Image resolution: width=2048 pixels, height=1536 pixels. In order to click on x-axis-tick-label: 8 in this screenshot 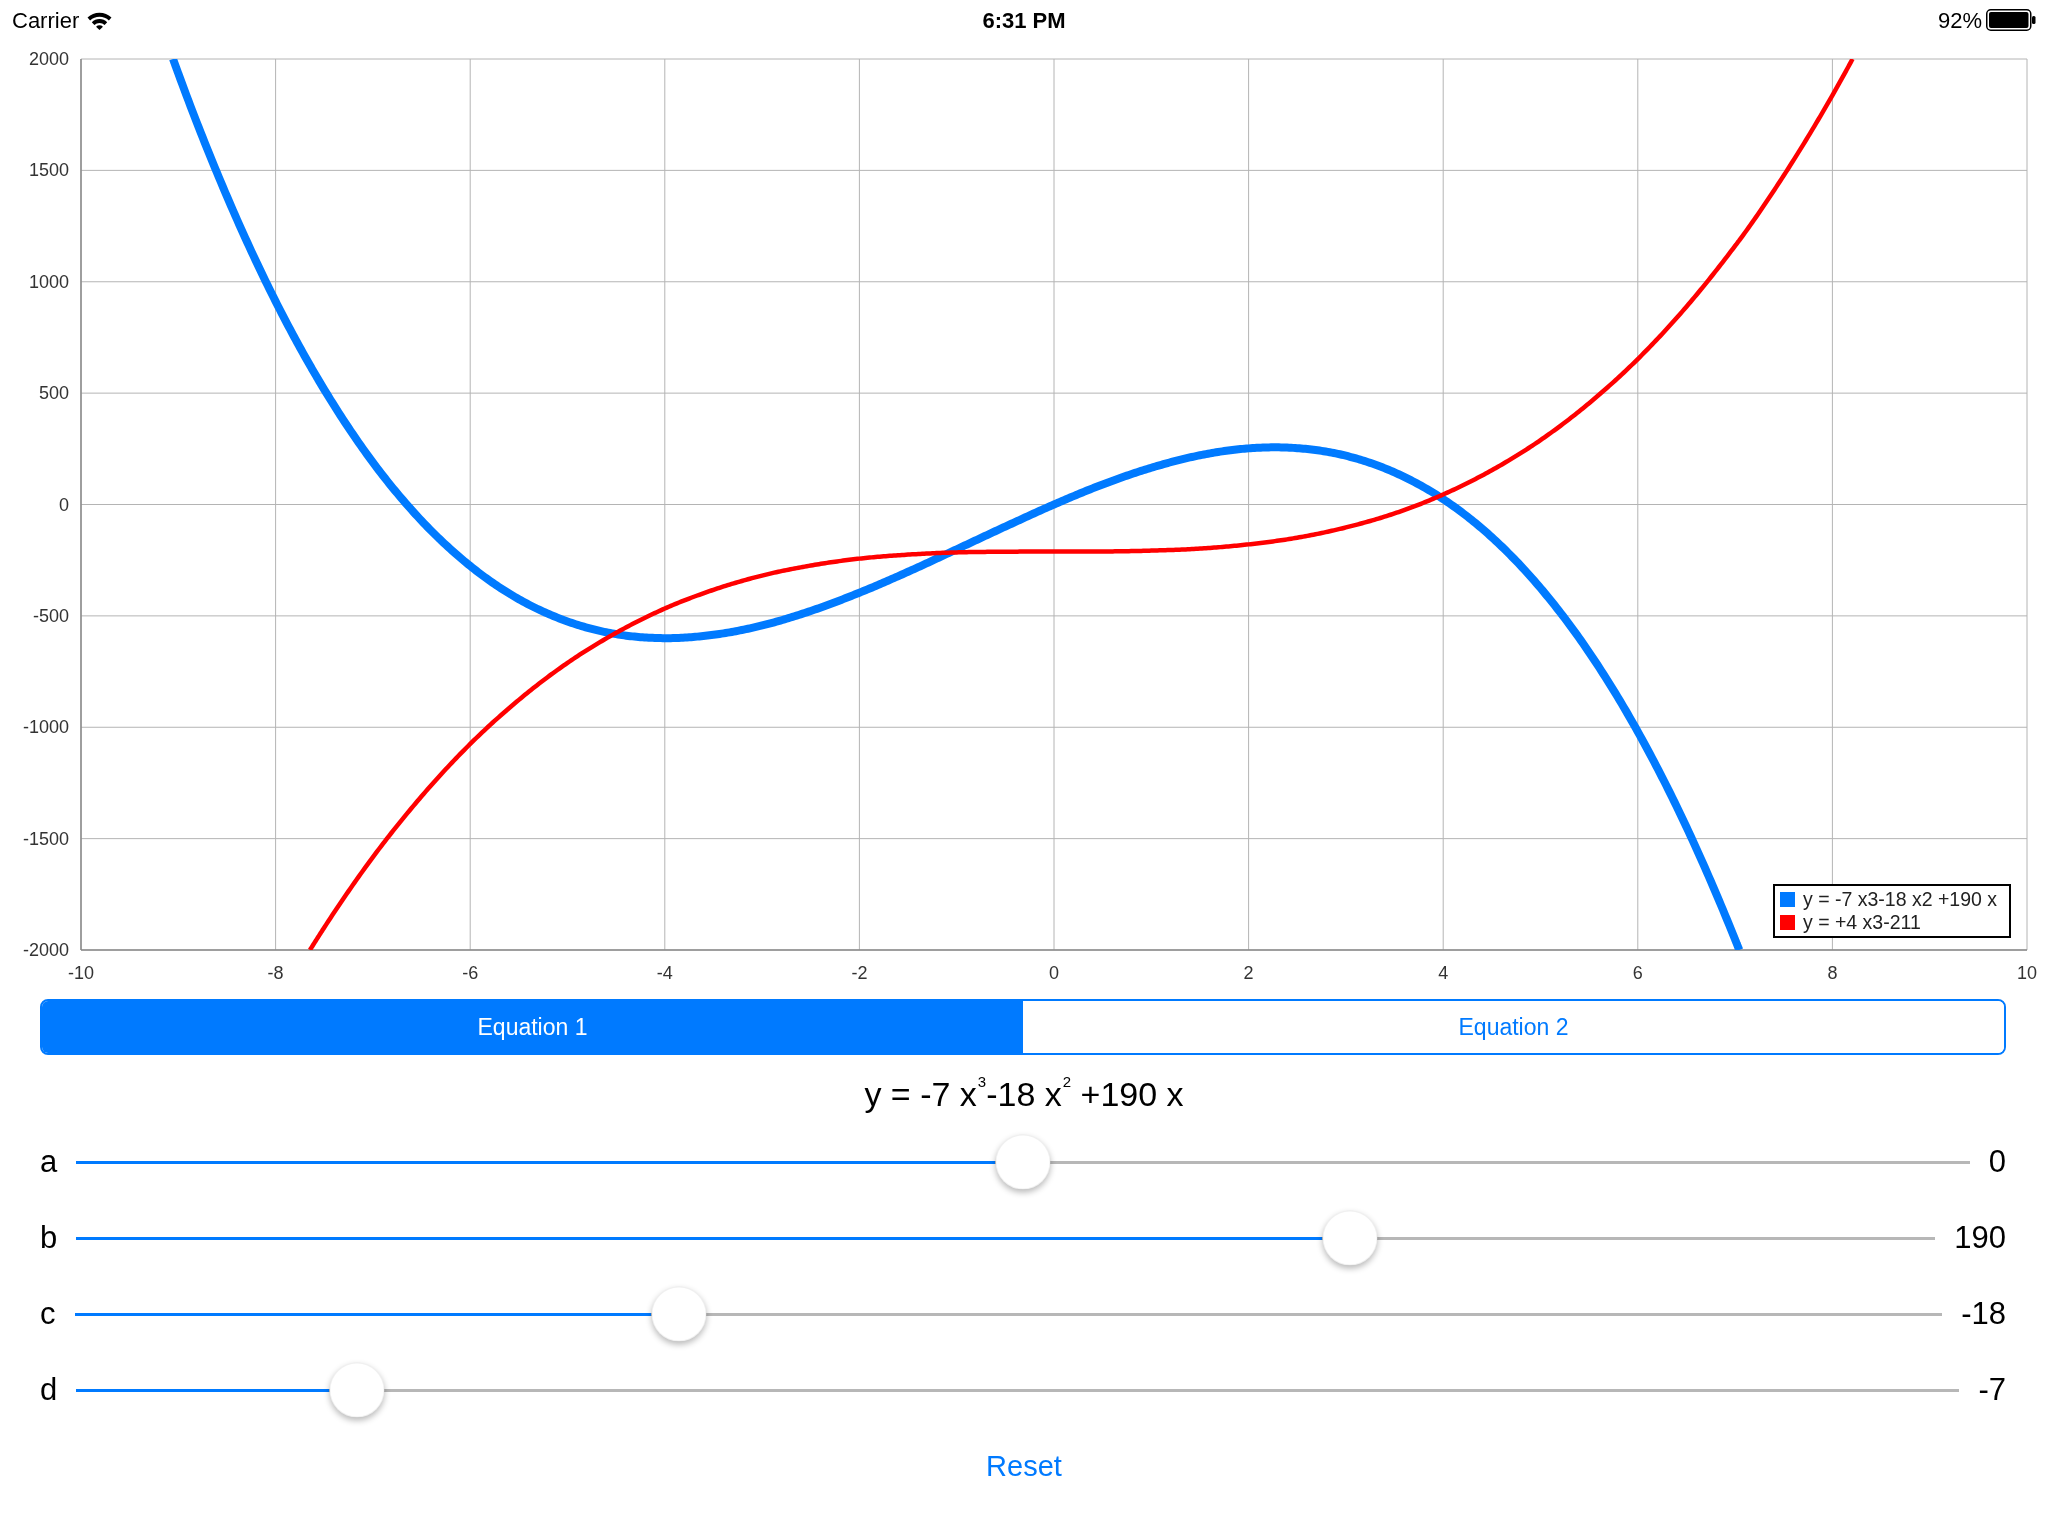, I will do `click(1832, 973)`.